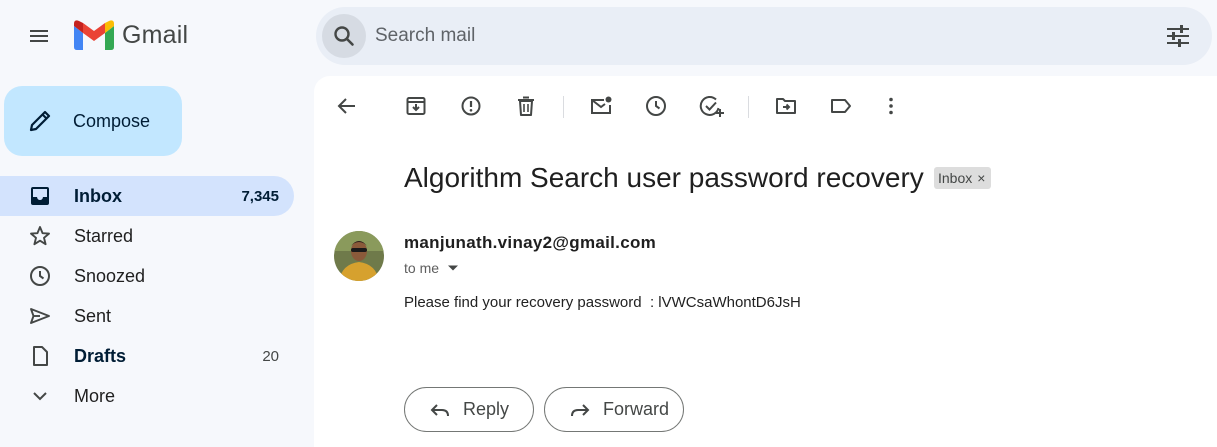  I want to click on reply-icon, so click(439, 409).